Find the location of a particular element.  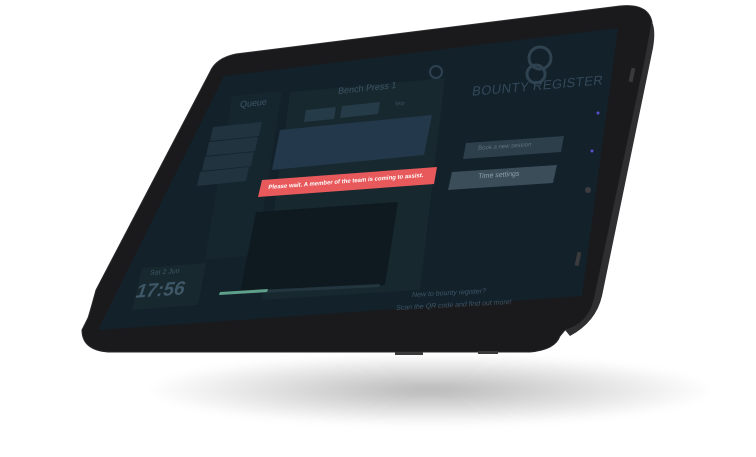

volume-button is located at coordinates (488, 352).